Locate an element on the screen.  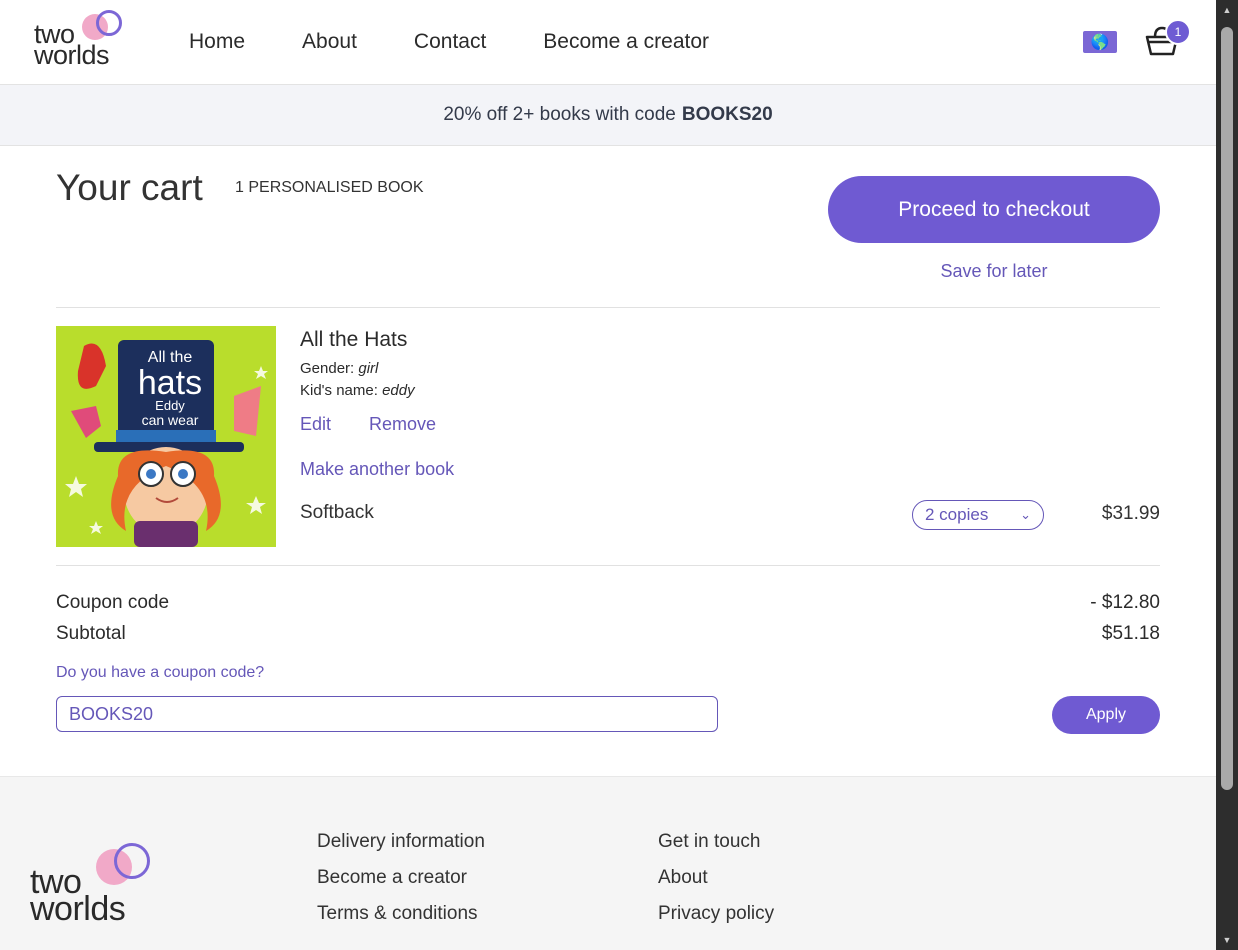
cart-item-count: 1 PERSONALISED BOOK is located at coordinates (329, 187).